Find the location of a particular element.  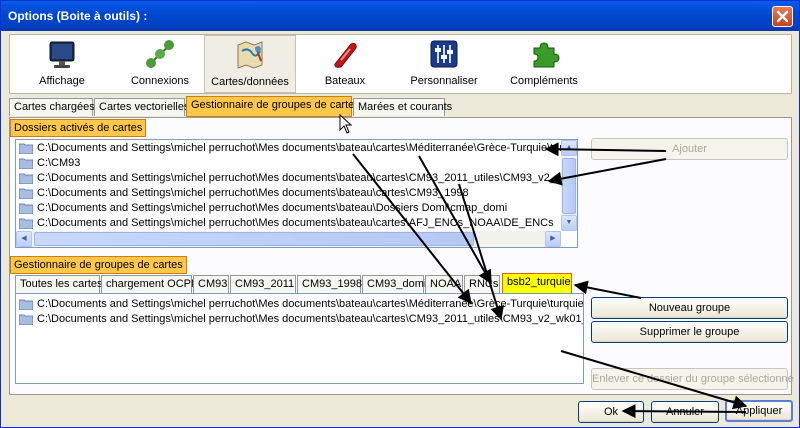

toolbar-item-cartes-donnees: Cartes/données is located at coordinates (250, 64).